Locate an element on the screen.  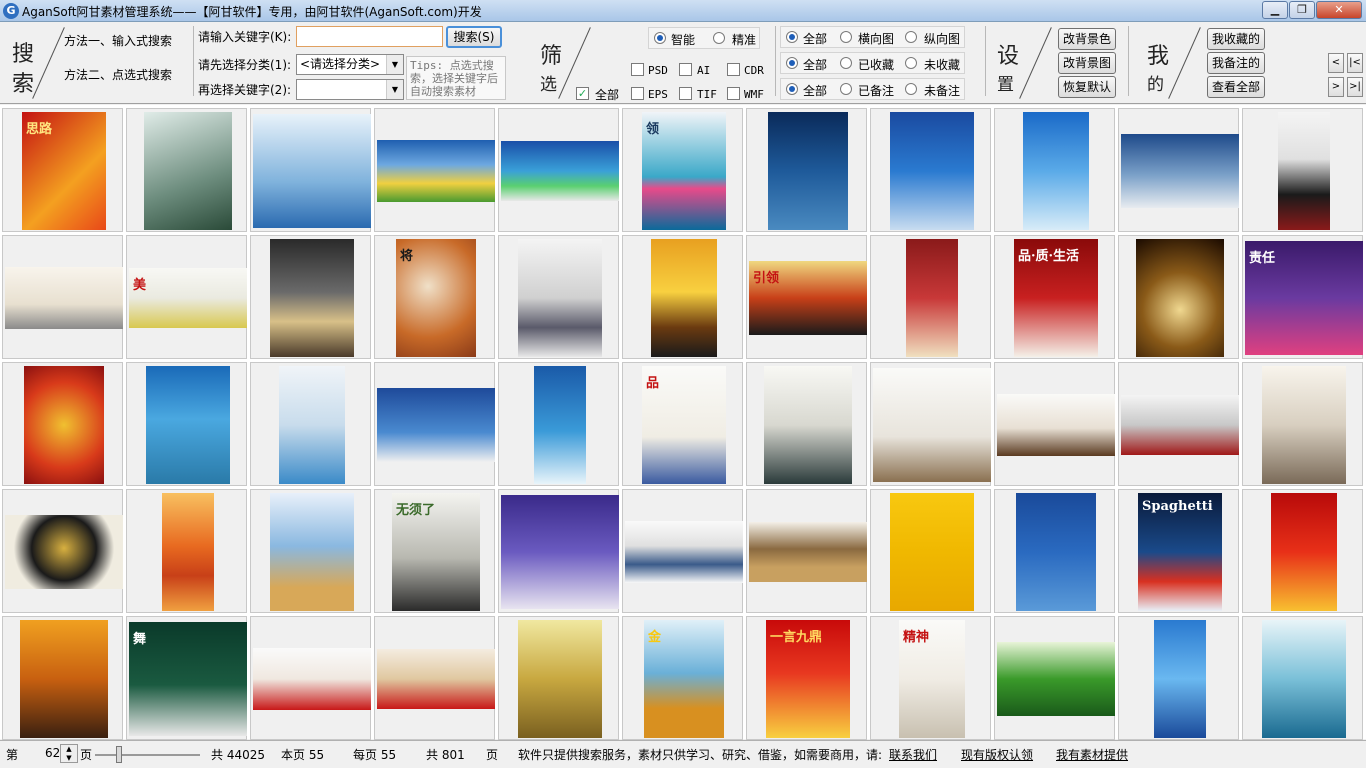
change-bg-color-button: 改背景色 is located at coordinates (1087, 39).